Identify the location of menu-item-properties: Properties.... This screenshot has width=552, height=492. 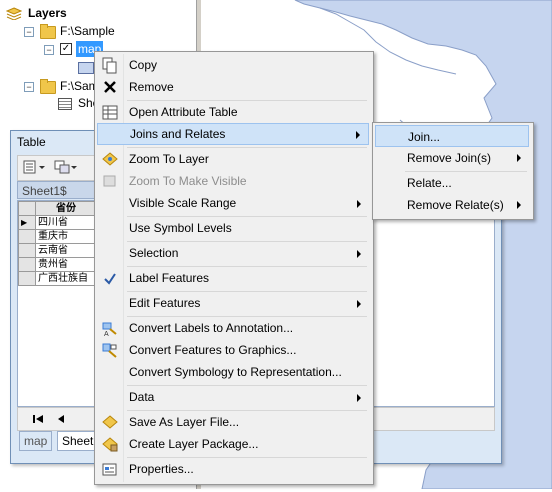
(233, 469).